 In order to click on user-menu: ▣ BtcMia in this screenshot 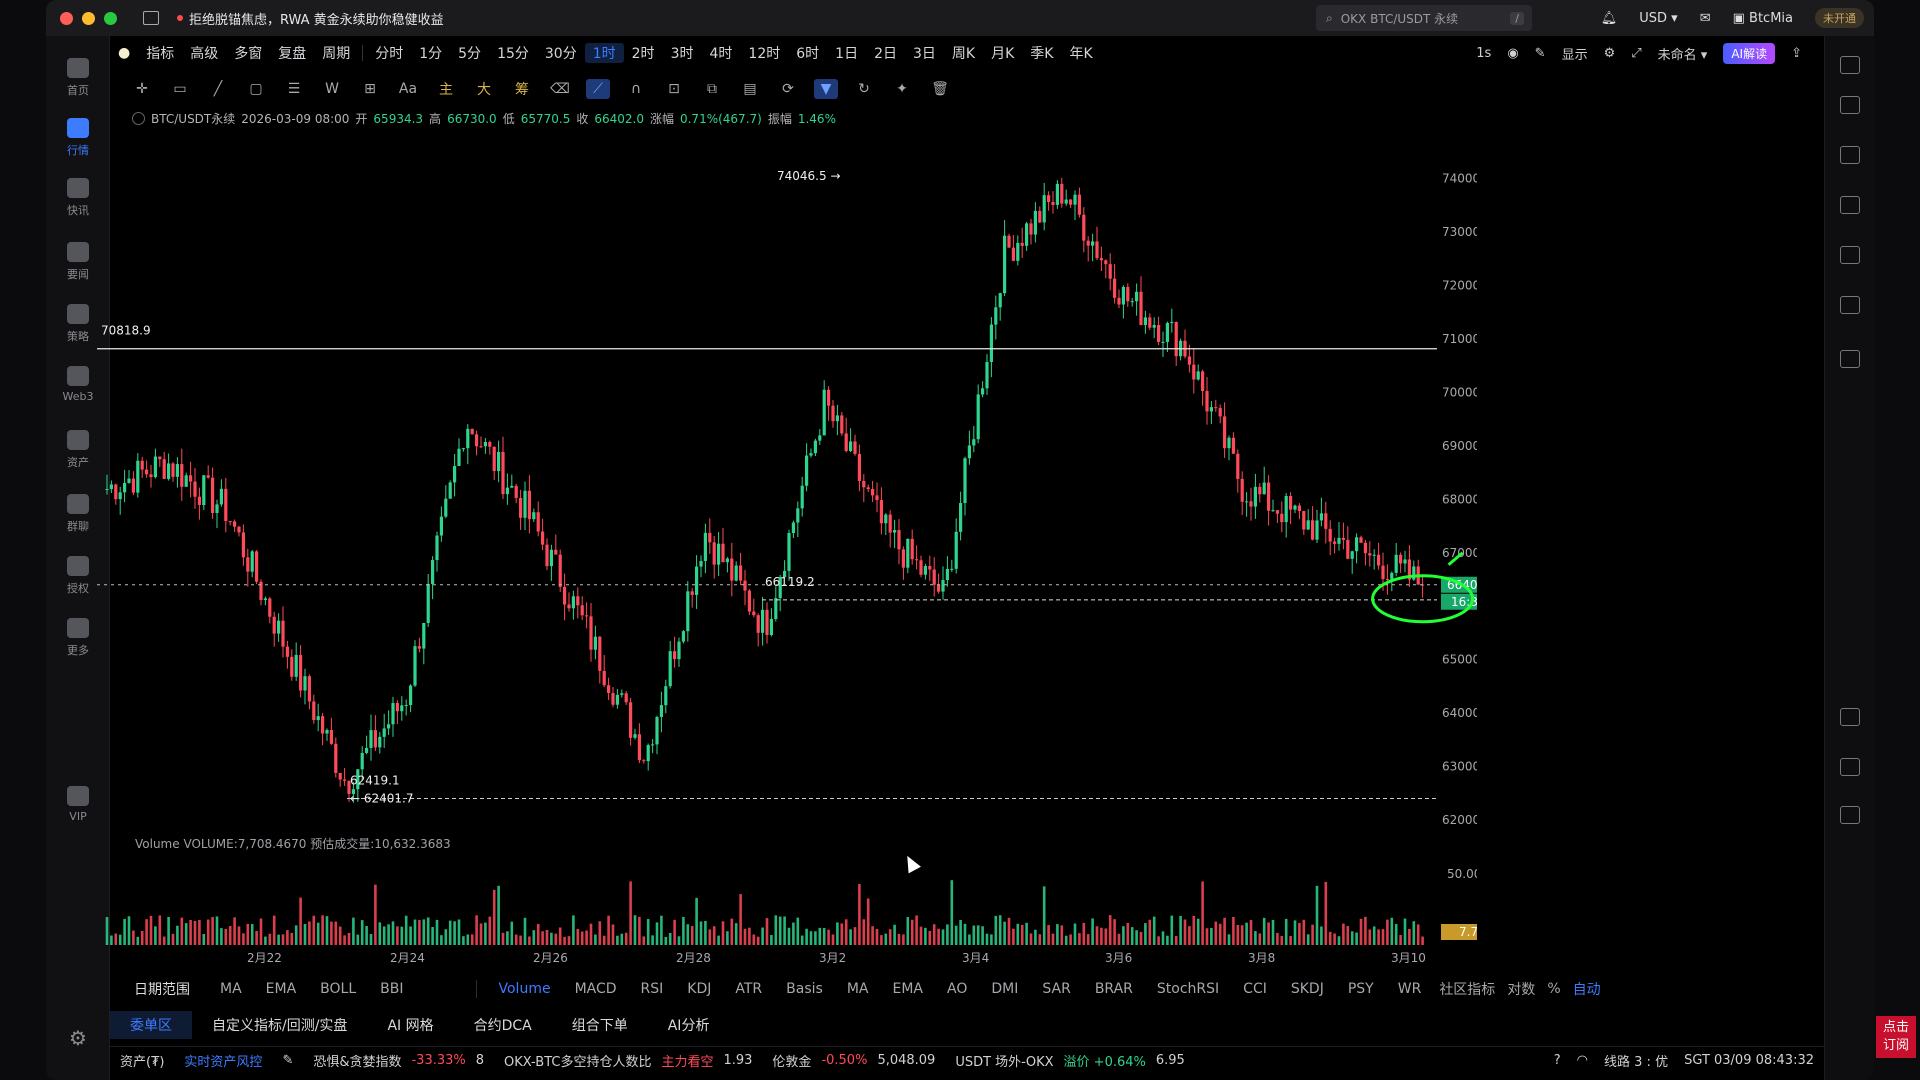, I will do `click(1763, 18)`.